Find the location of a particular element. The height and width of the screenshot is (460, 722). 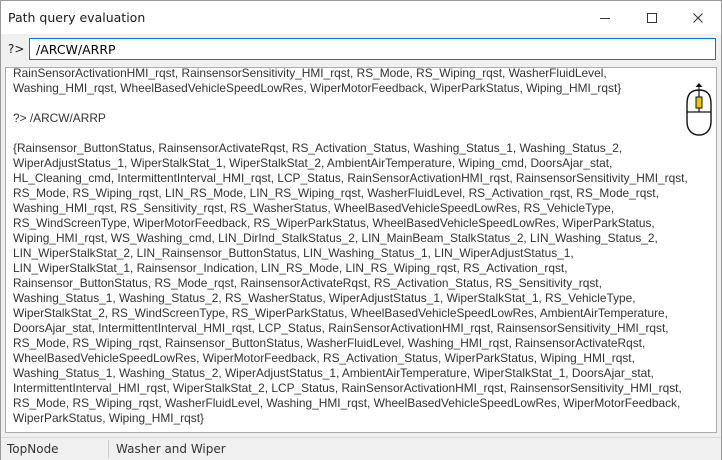

minimize-icon is located at coordinates (605, 18).